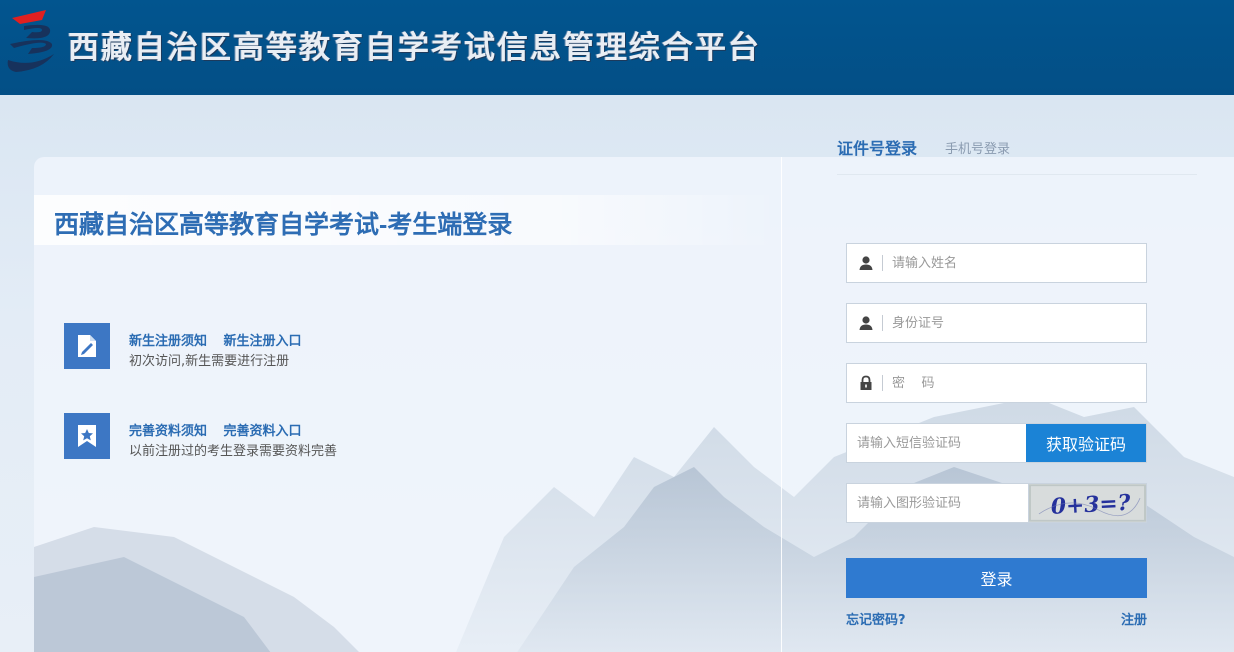  What do you see at coordinates (263, 431) in the screenshot?
I see `profile-complete-link: 完善资料入口` at bounding box center [263, 431].